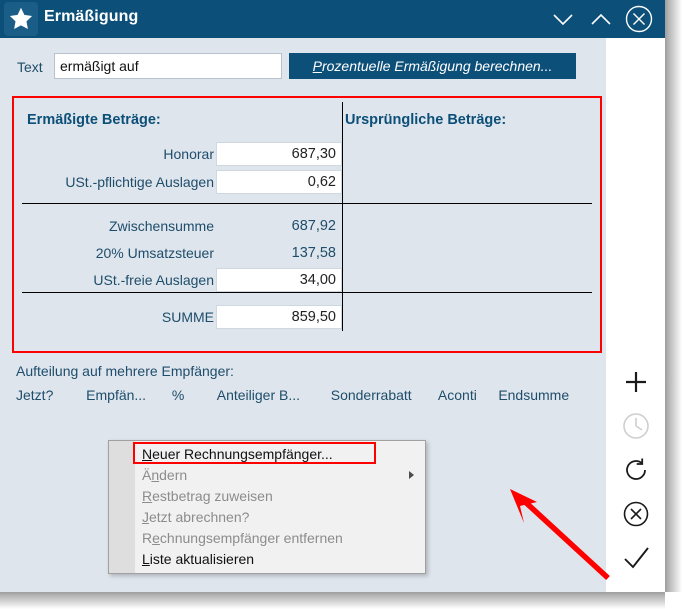 This screenshot has width=682, height=609. What do you see at coordinates (332, 19) in the screenshot?
I see `title-bar: Ermäßigung` at bounding box center [332, 19].